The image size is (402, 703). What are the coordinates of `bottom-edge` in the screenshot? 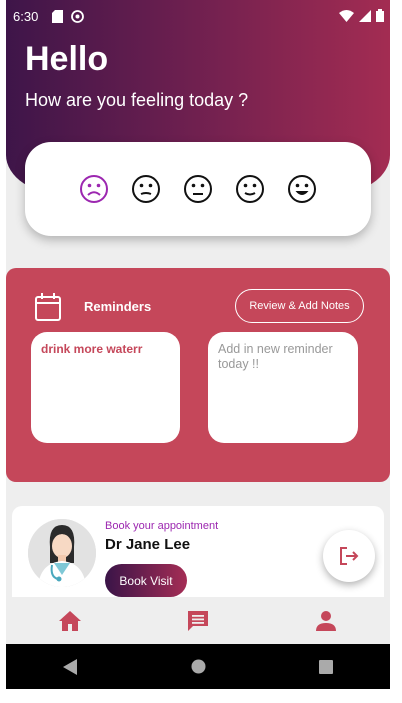 It's located at (198, 696).